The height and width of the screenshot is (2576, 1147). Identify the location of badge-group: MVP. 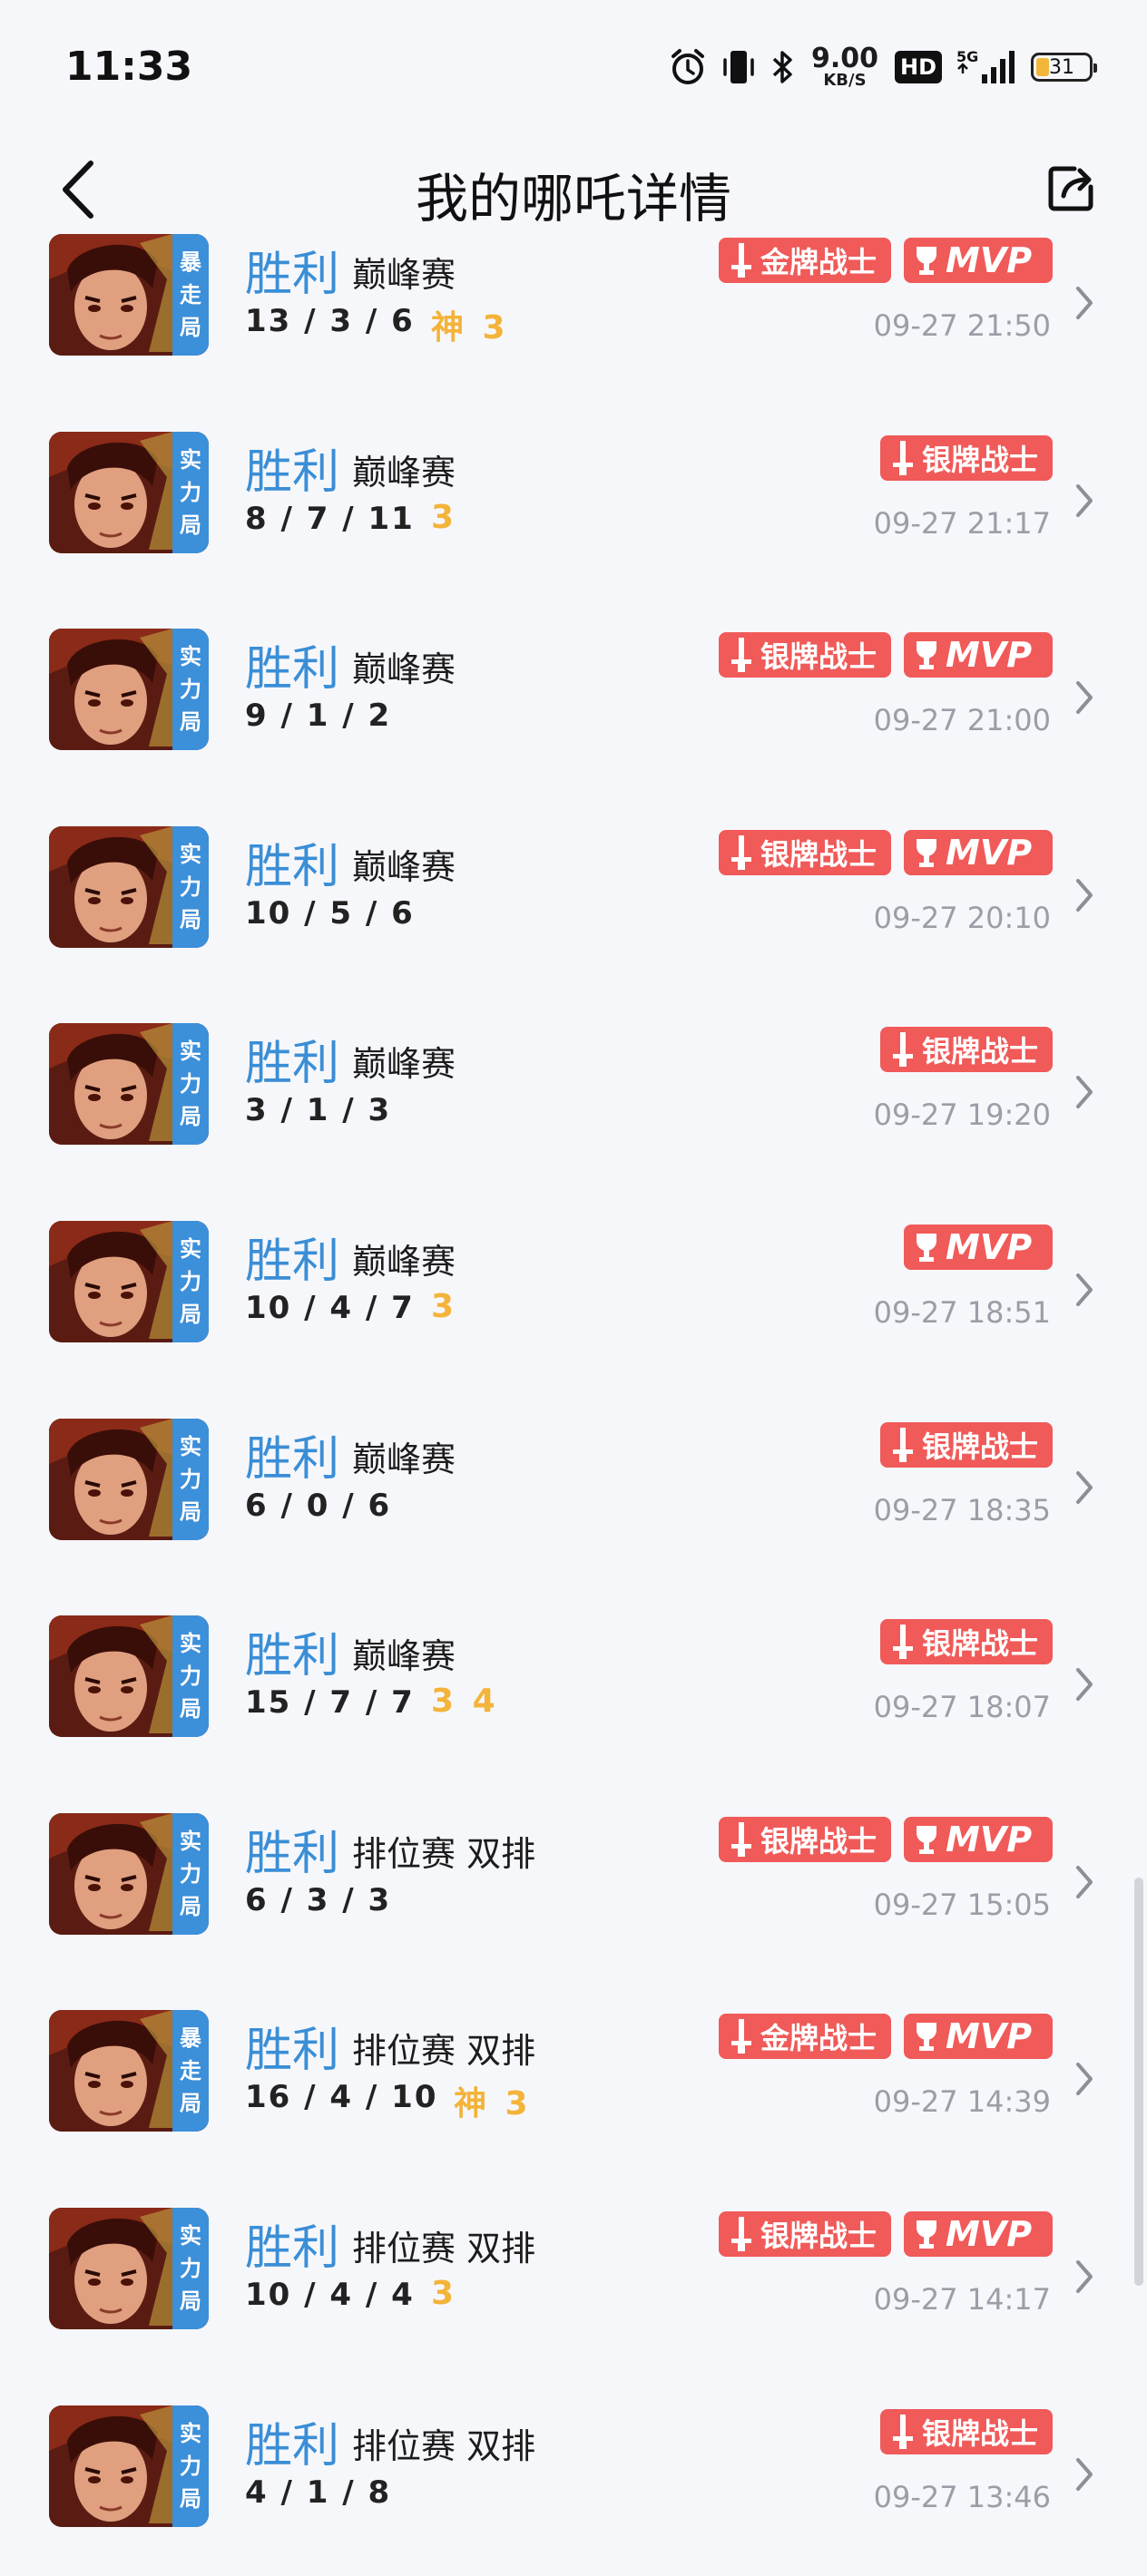
(978, 1247).